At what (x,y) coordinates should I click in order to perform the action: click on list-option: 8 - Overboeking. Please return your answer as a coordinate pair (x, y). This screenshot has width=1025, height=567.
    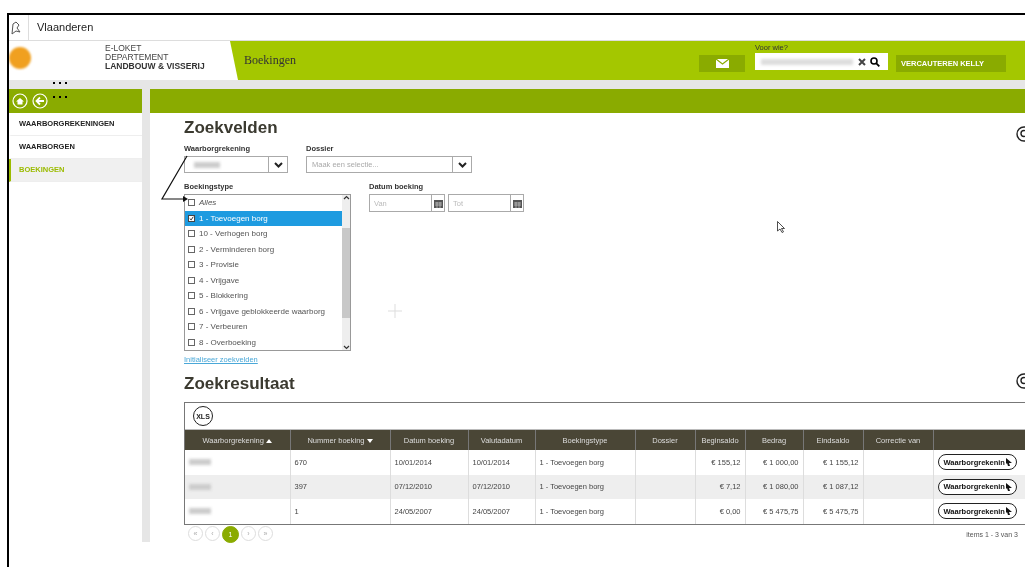
    Looking at the image, I should click on (263, 342).